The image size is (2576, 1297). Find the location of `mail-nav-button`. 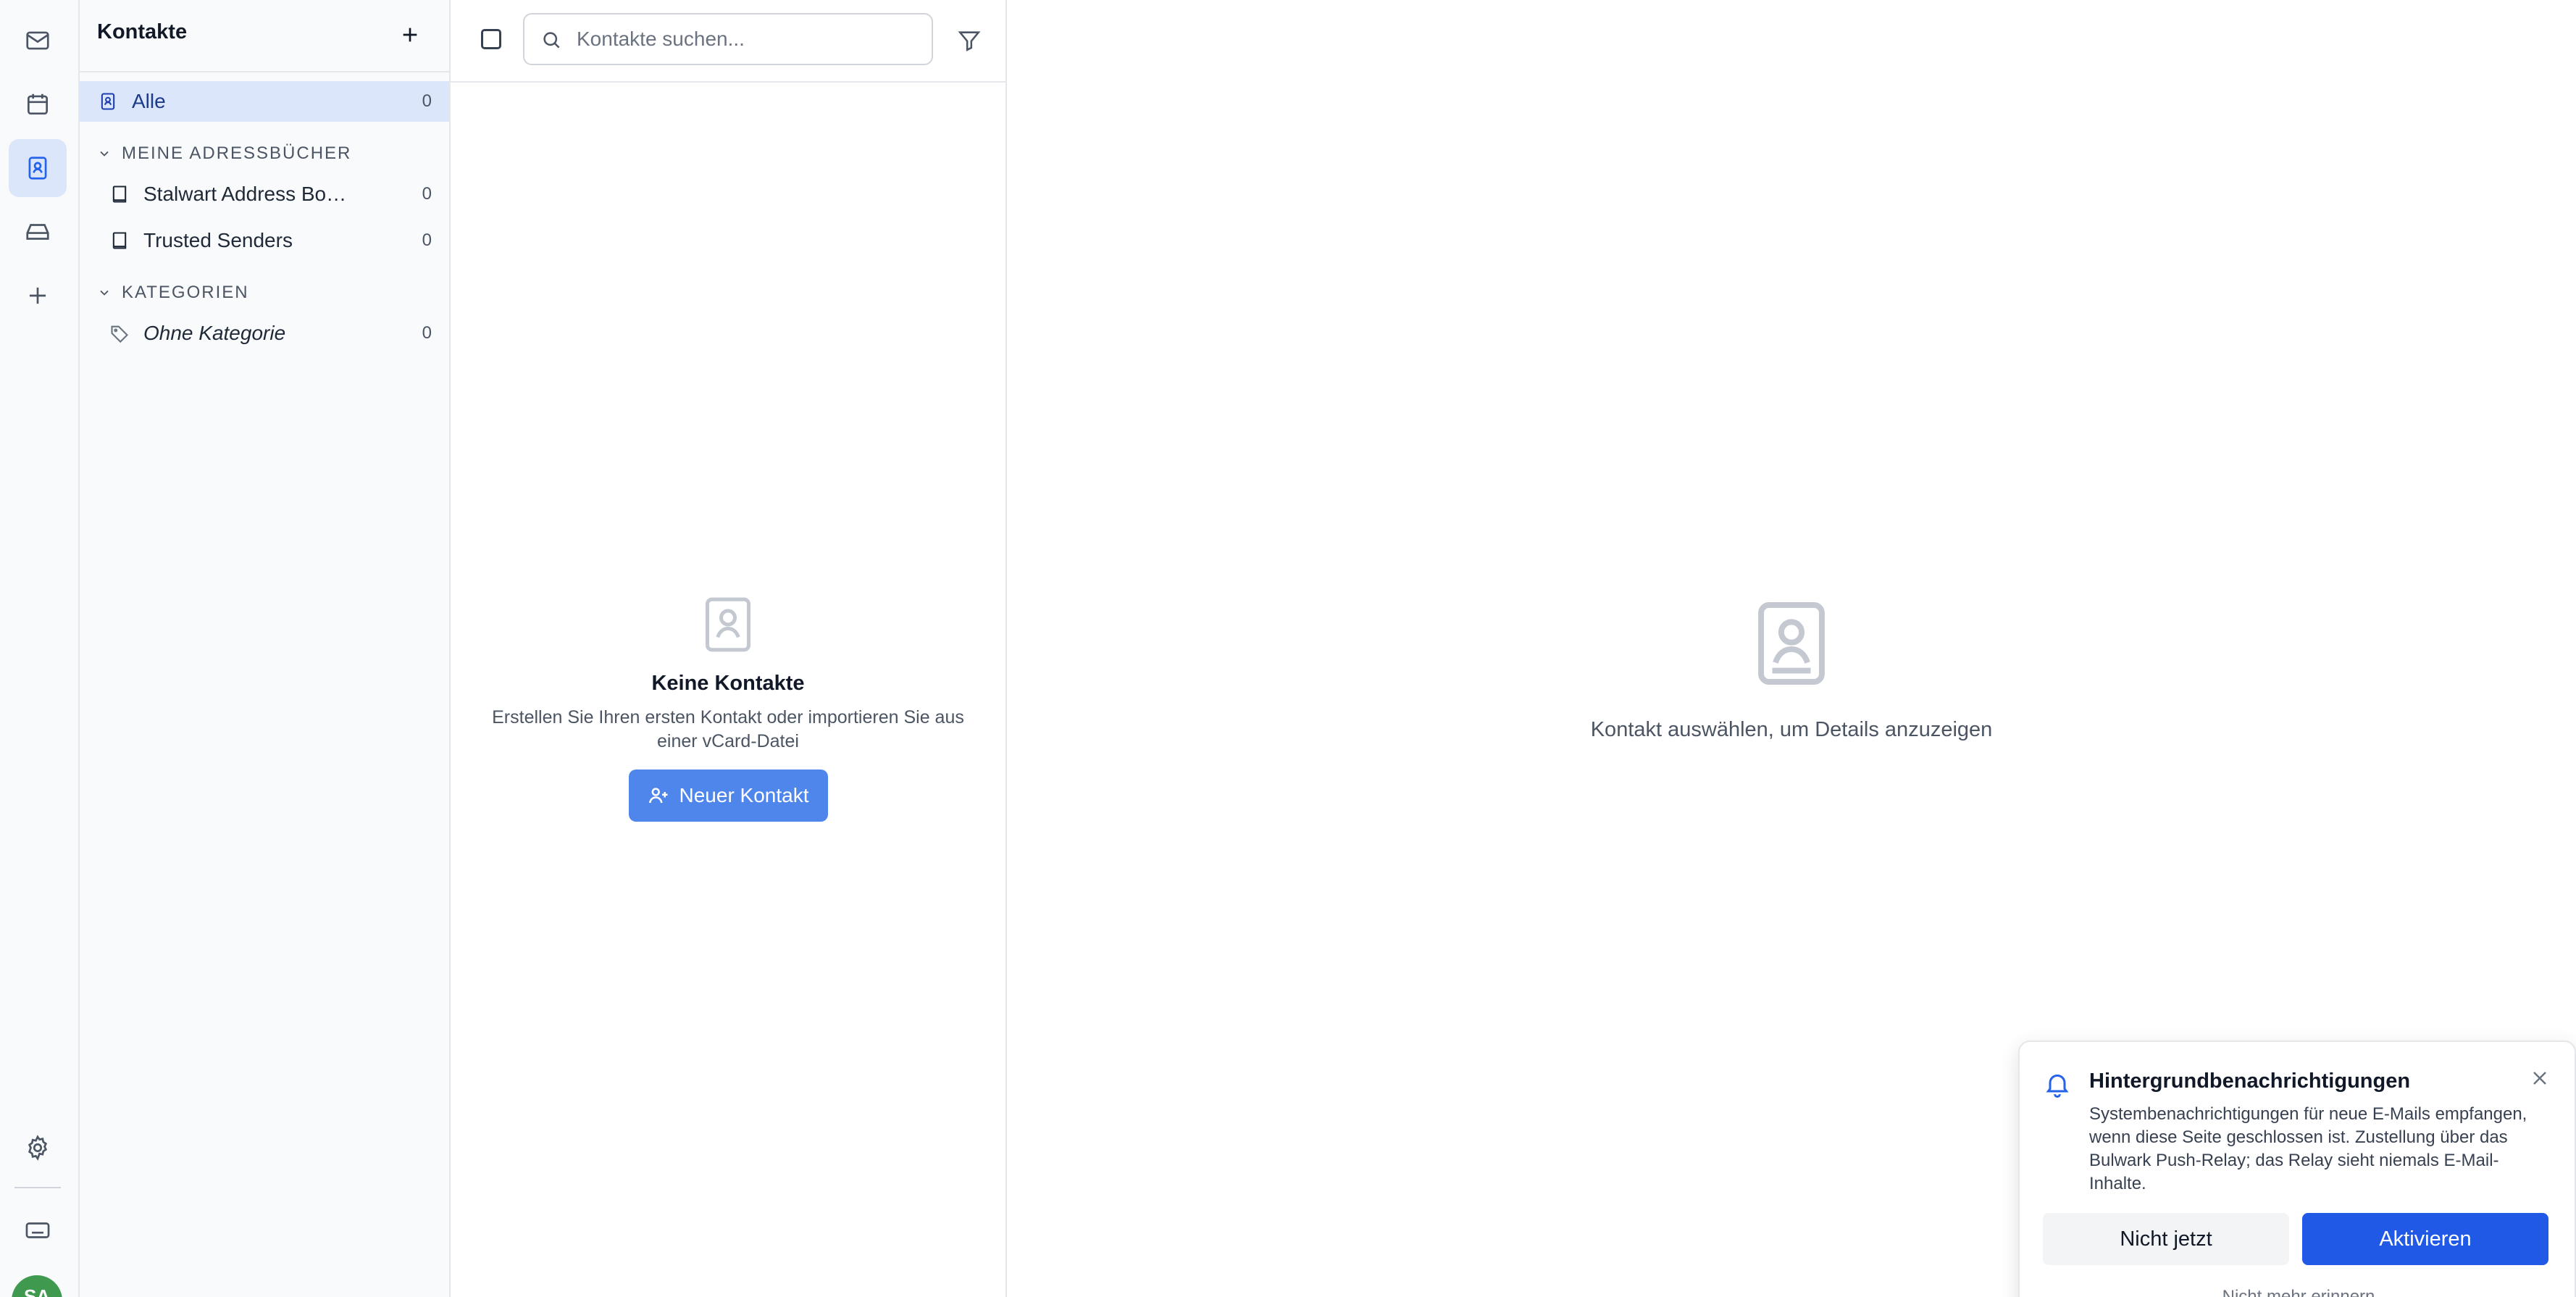

mail-nav-button is located at coordinates (38, 41).